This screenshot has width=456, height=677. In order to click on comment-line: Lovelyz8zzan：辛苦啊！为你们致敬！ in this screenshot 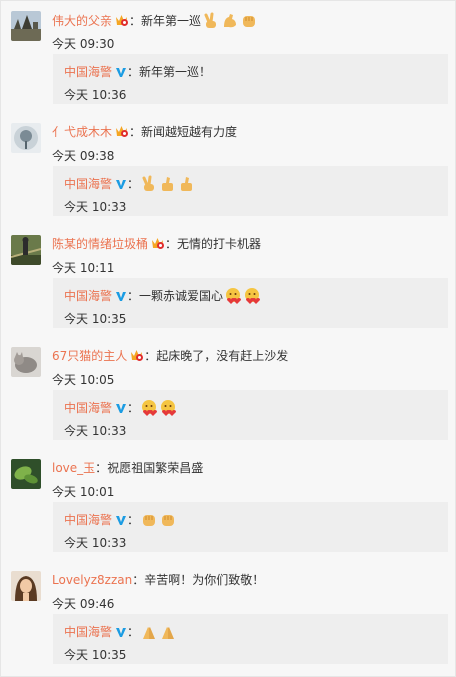, I will do `click(158, 580)`.